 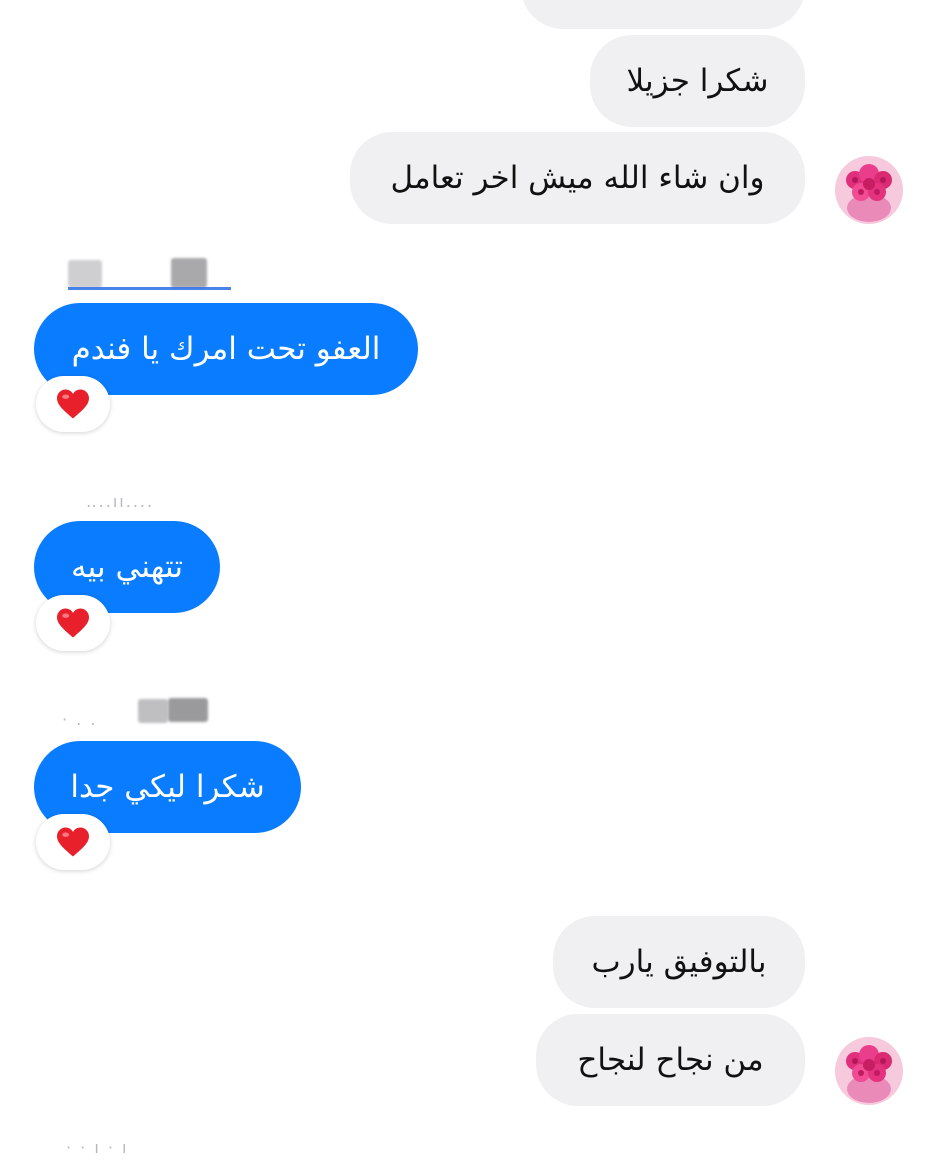 I want to click on message-bubble-incoming: من نجاح لنجاح, so click(x=670, y=1060).